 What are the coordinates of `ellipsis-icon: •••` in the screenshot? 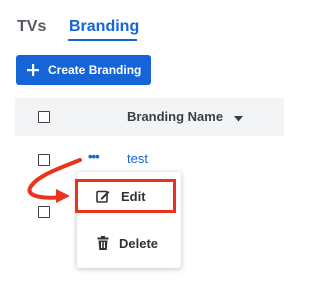 It's located at (94, 156).